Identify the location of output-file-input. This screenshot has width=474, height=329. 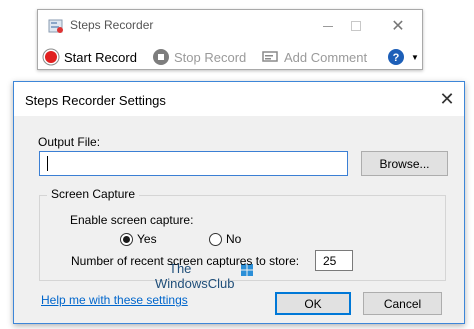
(193, 163).